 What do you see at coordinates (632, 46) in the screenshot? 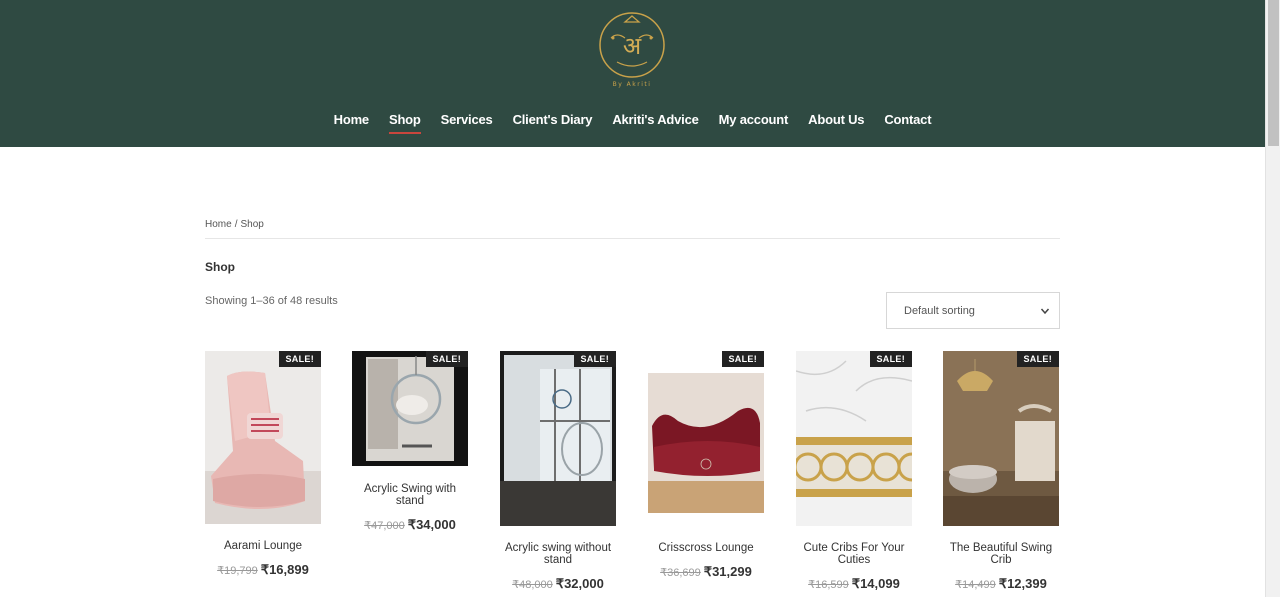
I see `svg-text: अ` at bounding box center [632, 46].